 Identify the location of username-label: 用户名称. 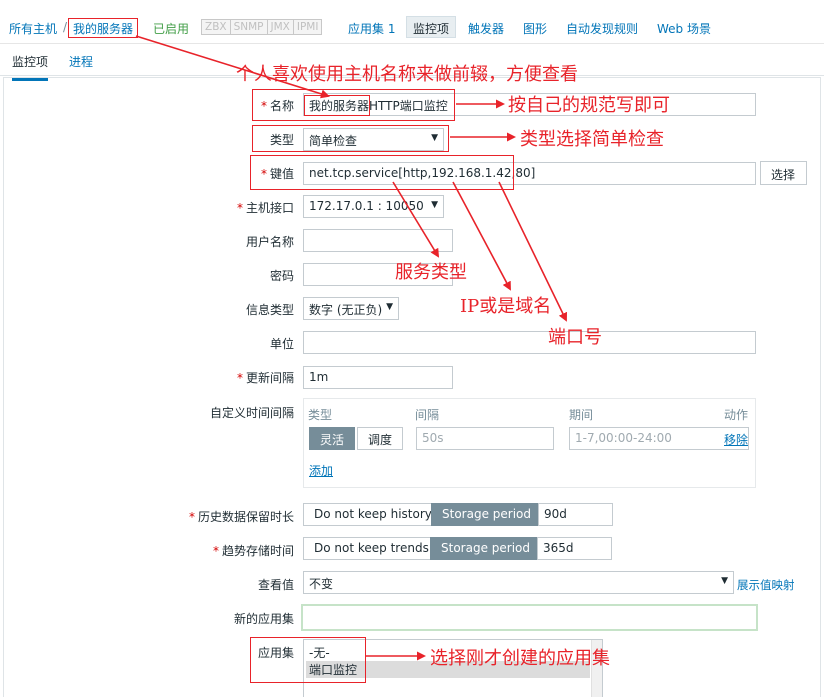
(269, 242).